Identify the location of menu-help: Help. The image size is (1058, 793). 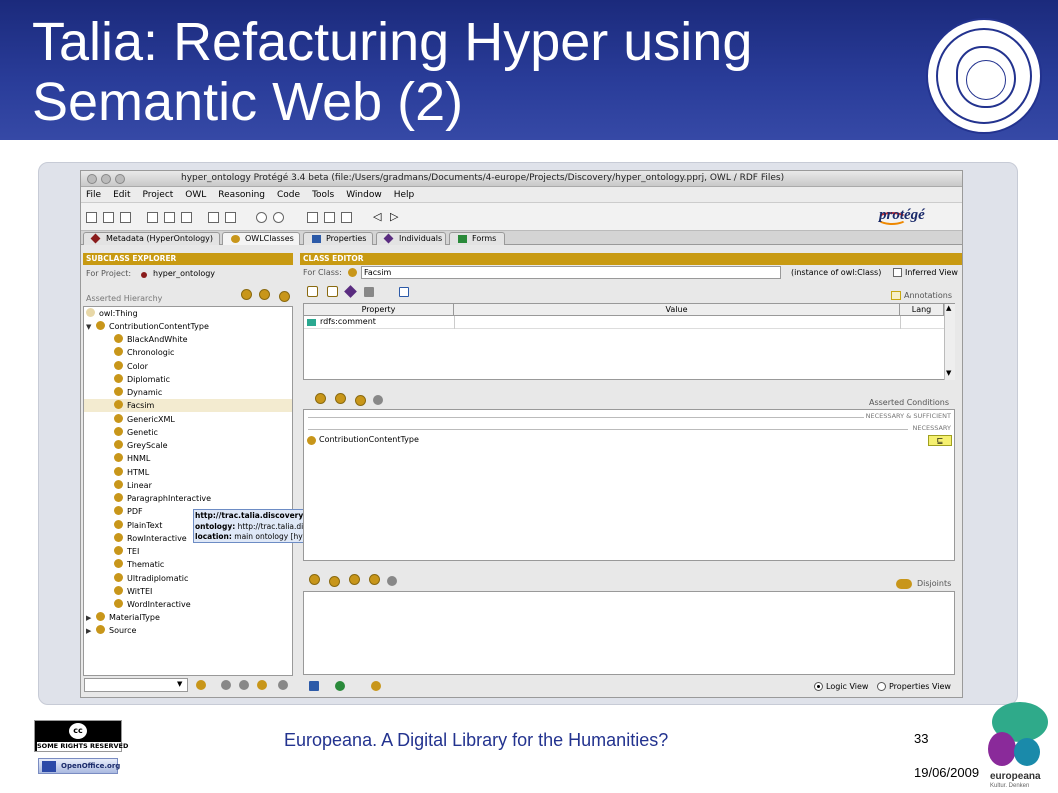
(404, 195).